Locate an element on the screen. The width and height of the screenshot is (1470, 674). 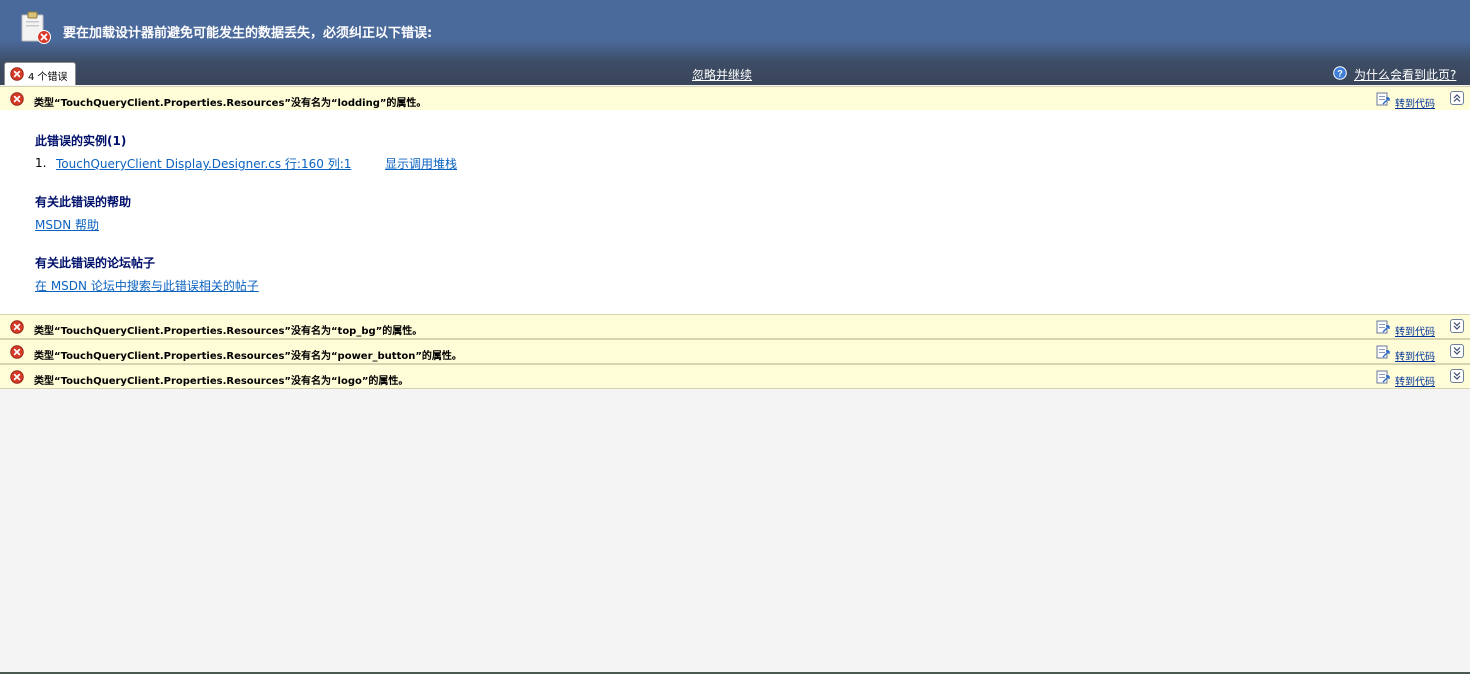
page-title: 要在加载设计器前避免可能发生的数据丢失，必须纠正以下错误: is located at coordinates (248, 33).